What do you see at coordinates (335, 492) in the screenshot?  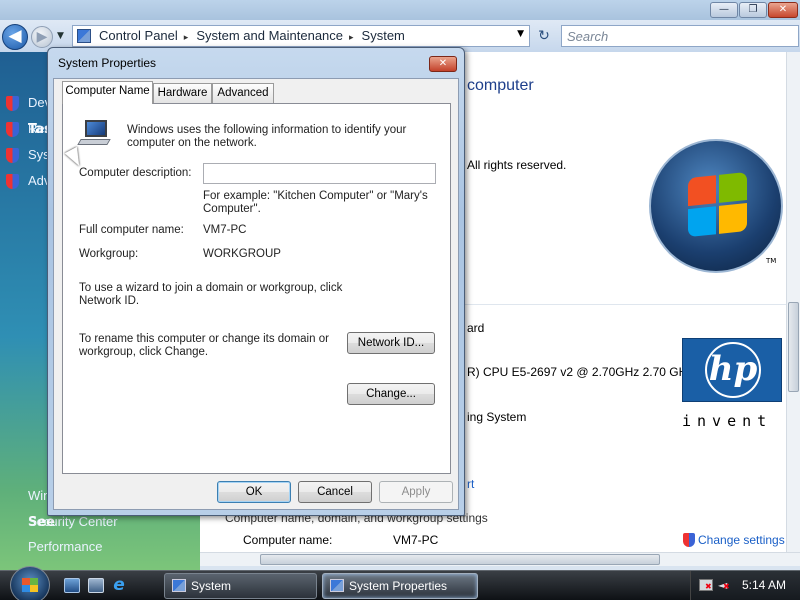 I see `cancel-button: Cancel` at bounding box center [335, 492].